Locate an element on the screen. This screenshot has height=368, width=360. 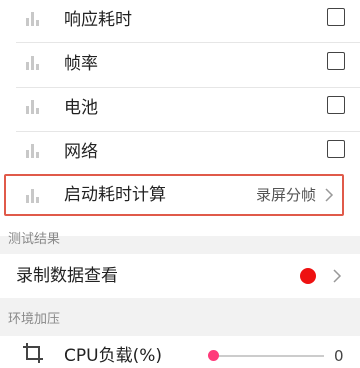
battery-checkbox is located at coordinates (336, 105).